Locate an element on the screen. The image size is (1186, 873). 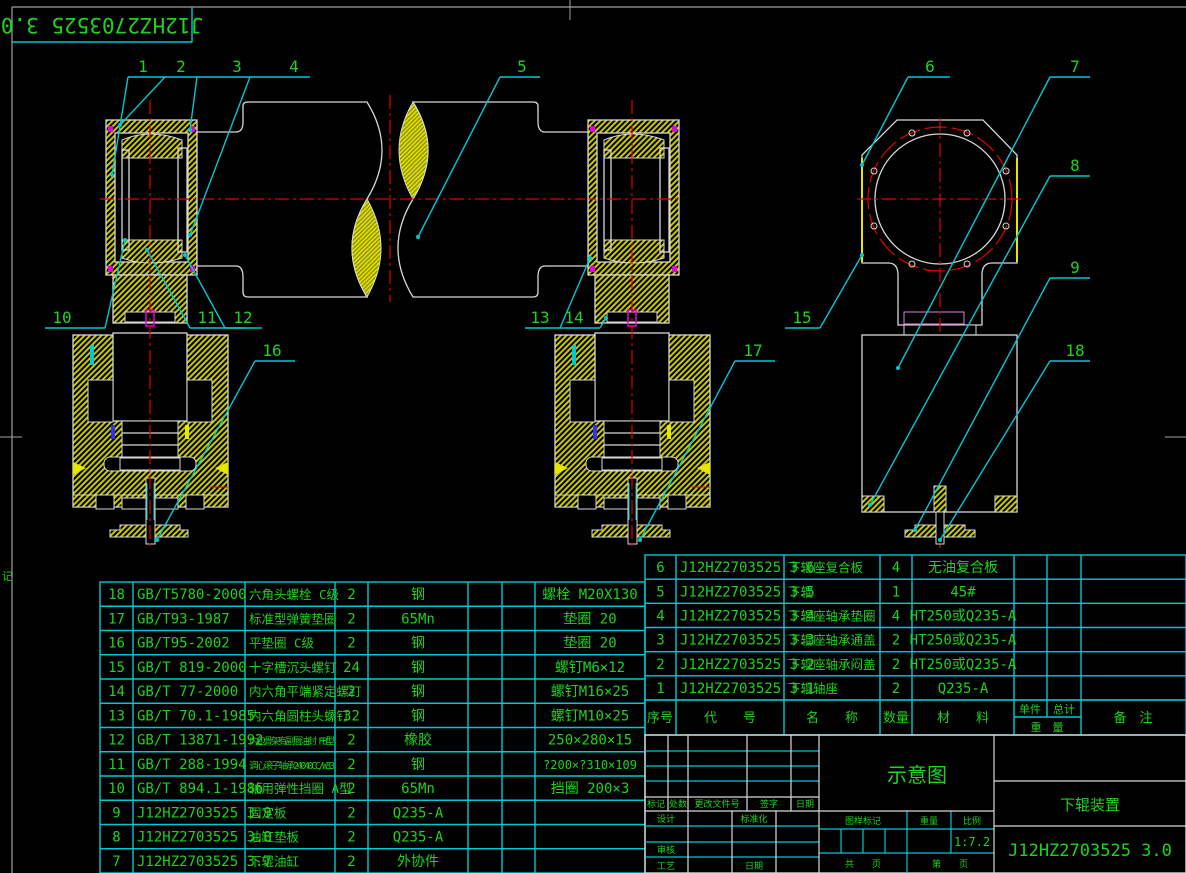
cell-material: 外协件 is located at coordinates (418, 862).